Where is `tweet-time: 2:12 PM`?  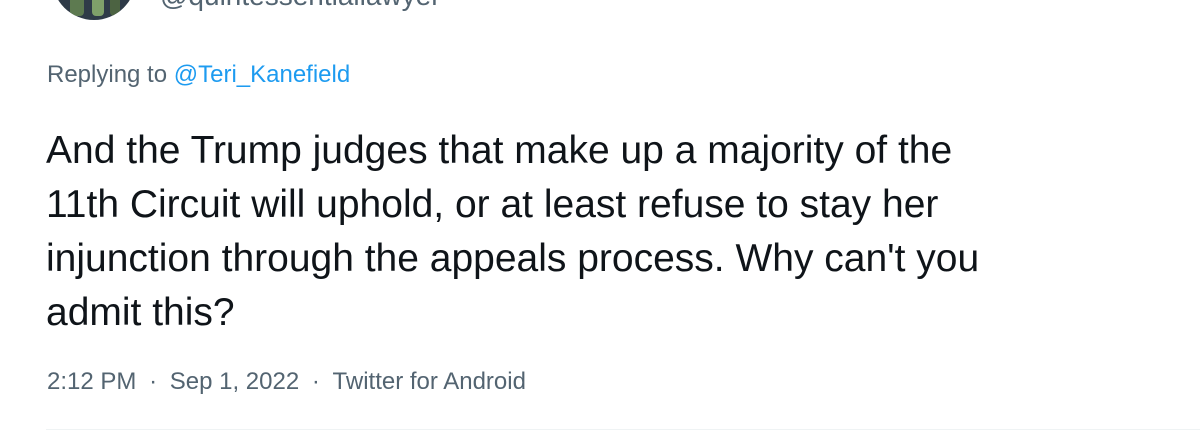 tweet-time: 2:12 PM is located at coordinates (91, 382).